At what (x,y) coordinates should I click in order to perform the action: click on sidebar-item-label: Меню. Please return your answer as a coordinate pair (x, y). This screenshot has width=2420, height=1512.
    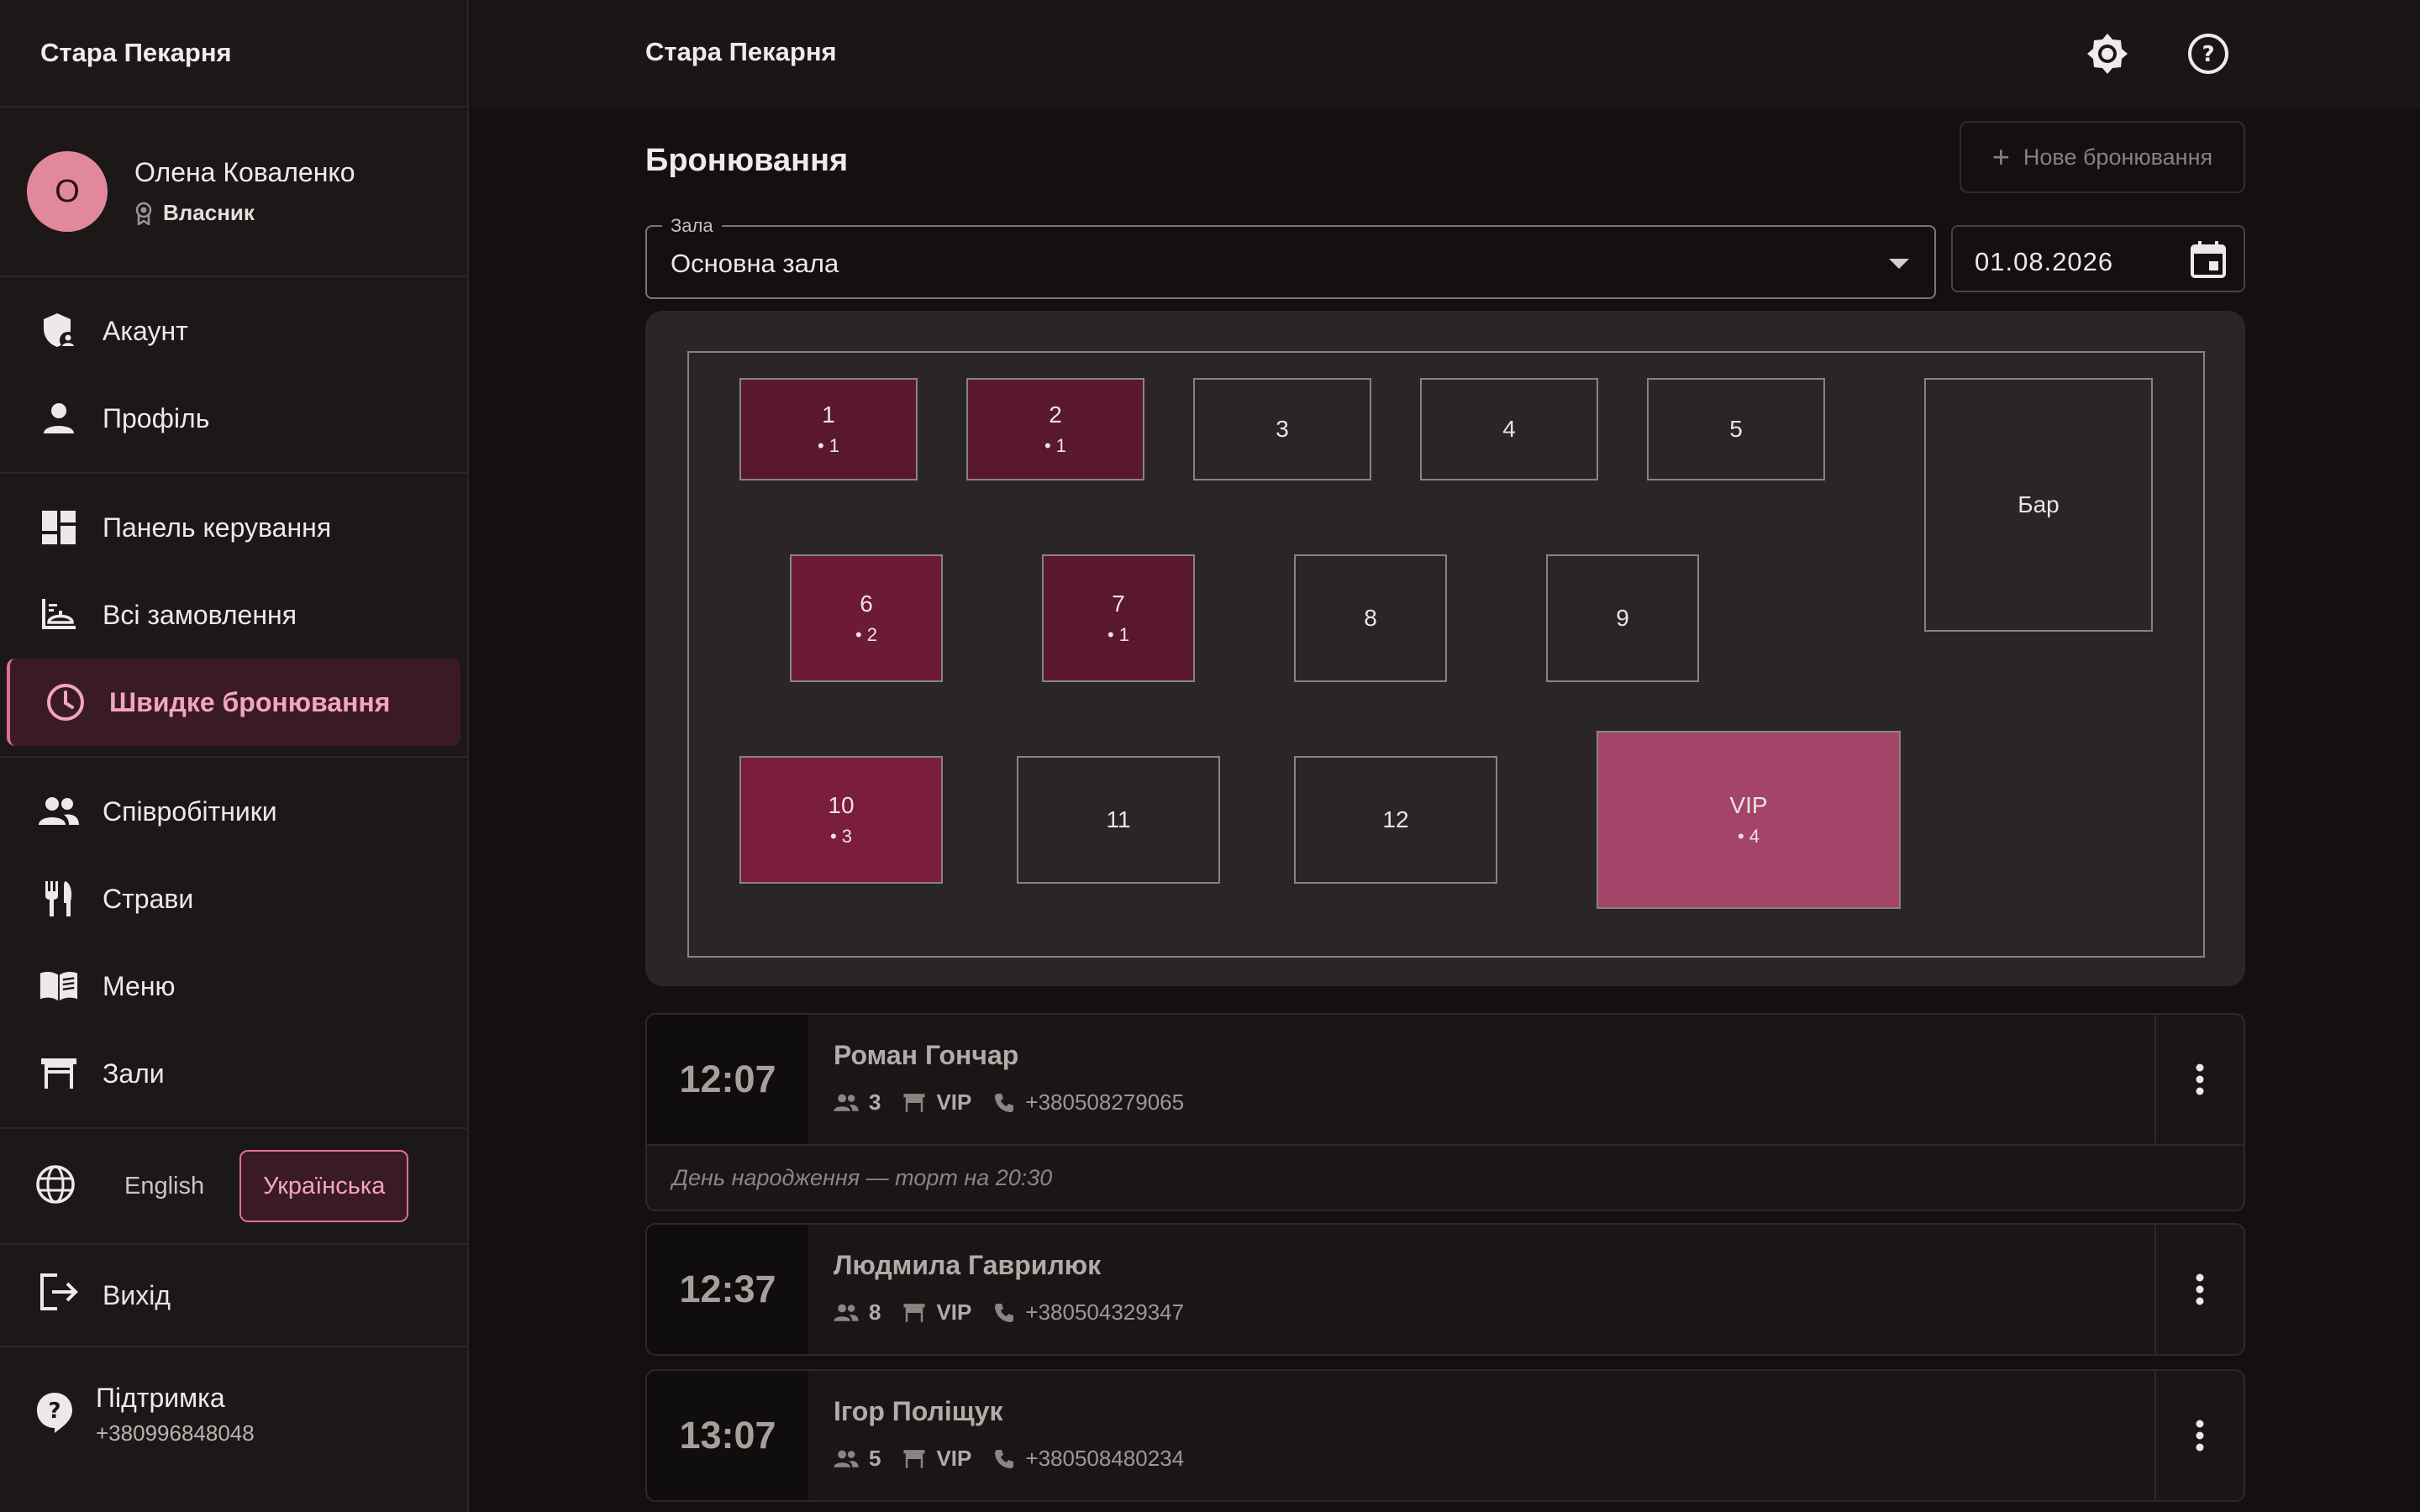
    Looking at the image, I should click on (139, 985).